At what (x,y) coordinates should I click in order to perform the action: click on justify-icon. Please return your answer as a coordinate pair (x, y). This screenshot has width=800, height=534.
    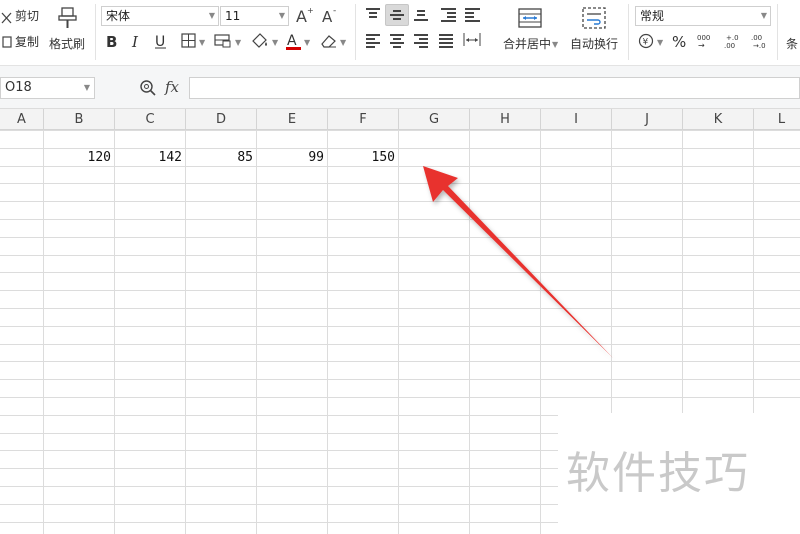
    Looking at the image, I should click on (446, 41).